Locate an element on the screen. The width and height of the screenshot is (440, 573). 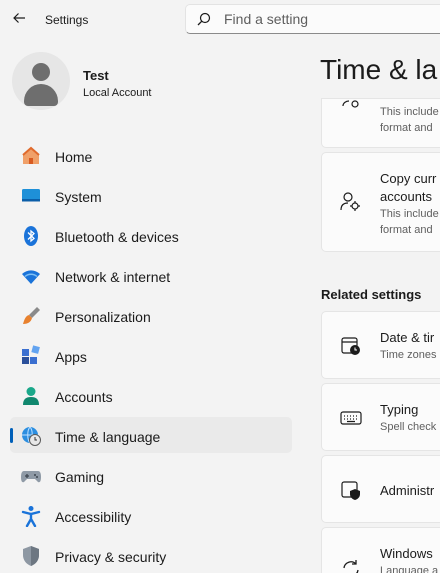
title-bar: Settings is located at coordinates (220, 19).